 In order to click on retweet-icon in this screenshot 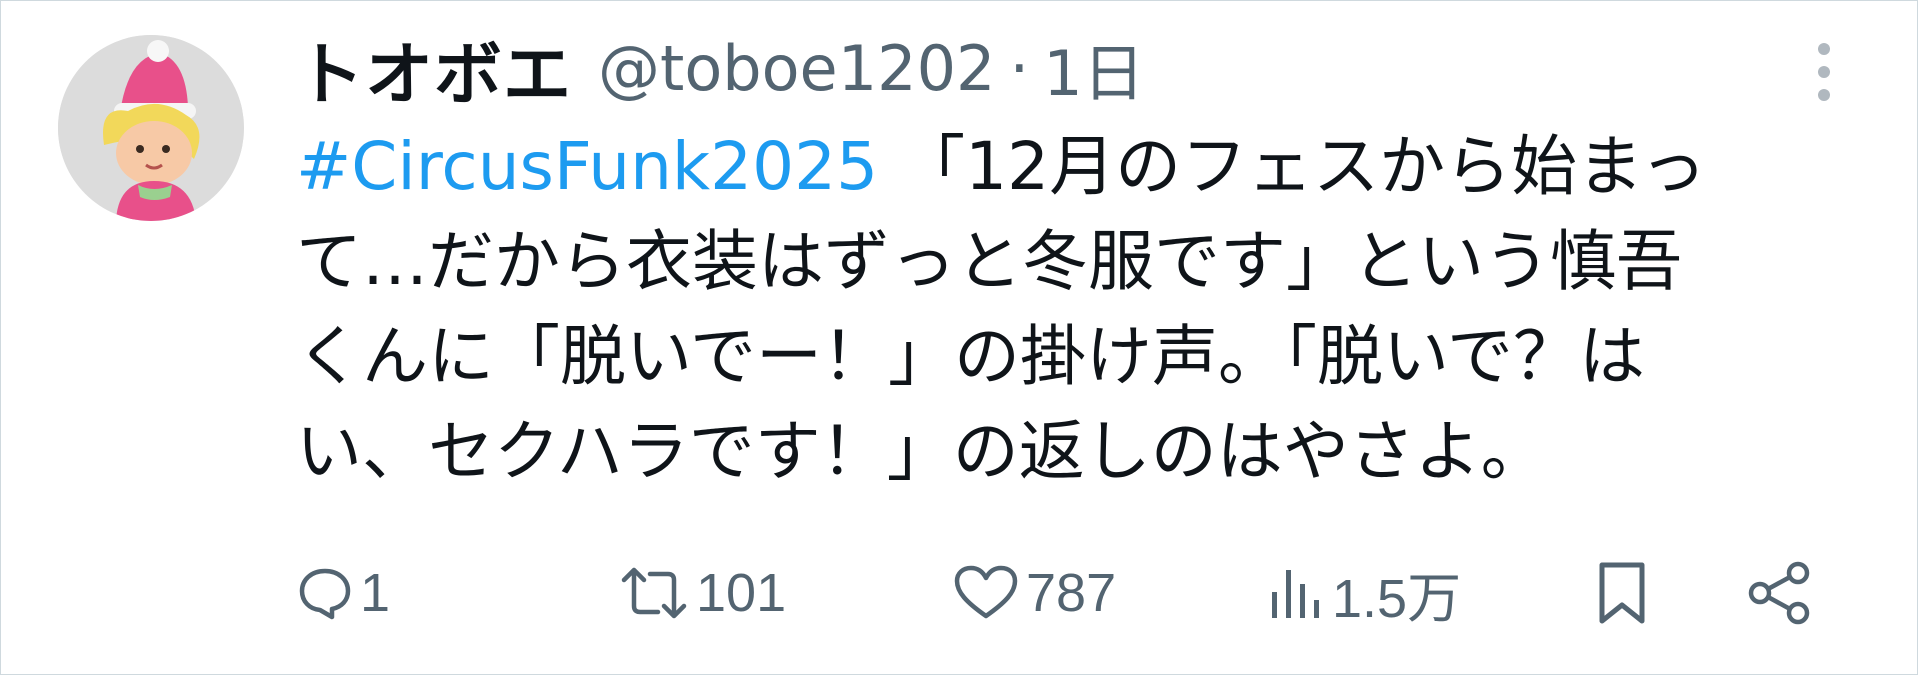, I will do `click(654, 593)`.